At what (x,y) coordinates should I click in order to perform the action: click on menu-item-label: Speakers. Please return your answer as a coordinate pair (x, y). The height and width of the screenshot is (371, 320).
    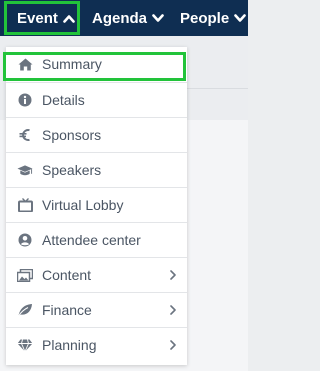
    Looking at the image, I should click on (72, 170).